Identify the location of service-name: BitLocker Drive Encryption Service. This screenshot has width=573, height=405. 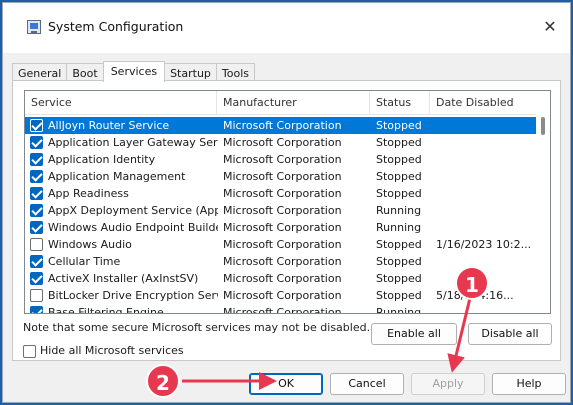
(133, 295).